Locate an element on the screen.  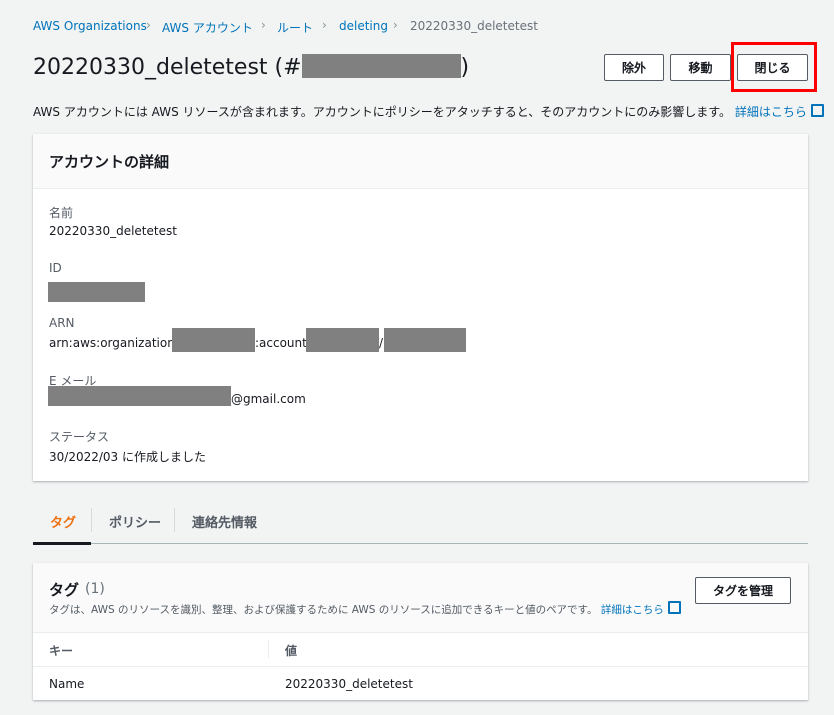
tab-policies: ポリシー is located at coordinates (135, 521).